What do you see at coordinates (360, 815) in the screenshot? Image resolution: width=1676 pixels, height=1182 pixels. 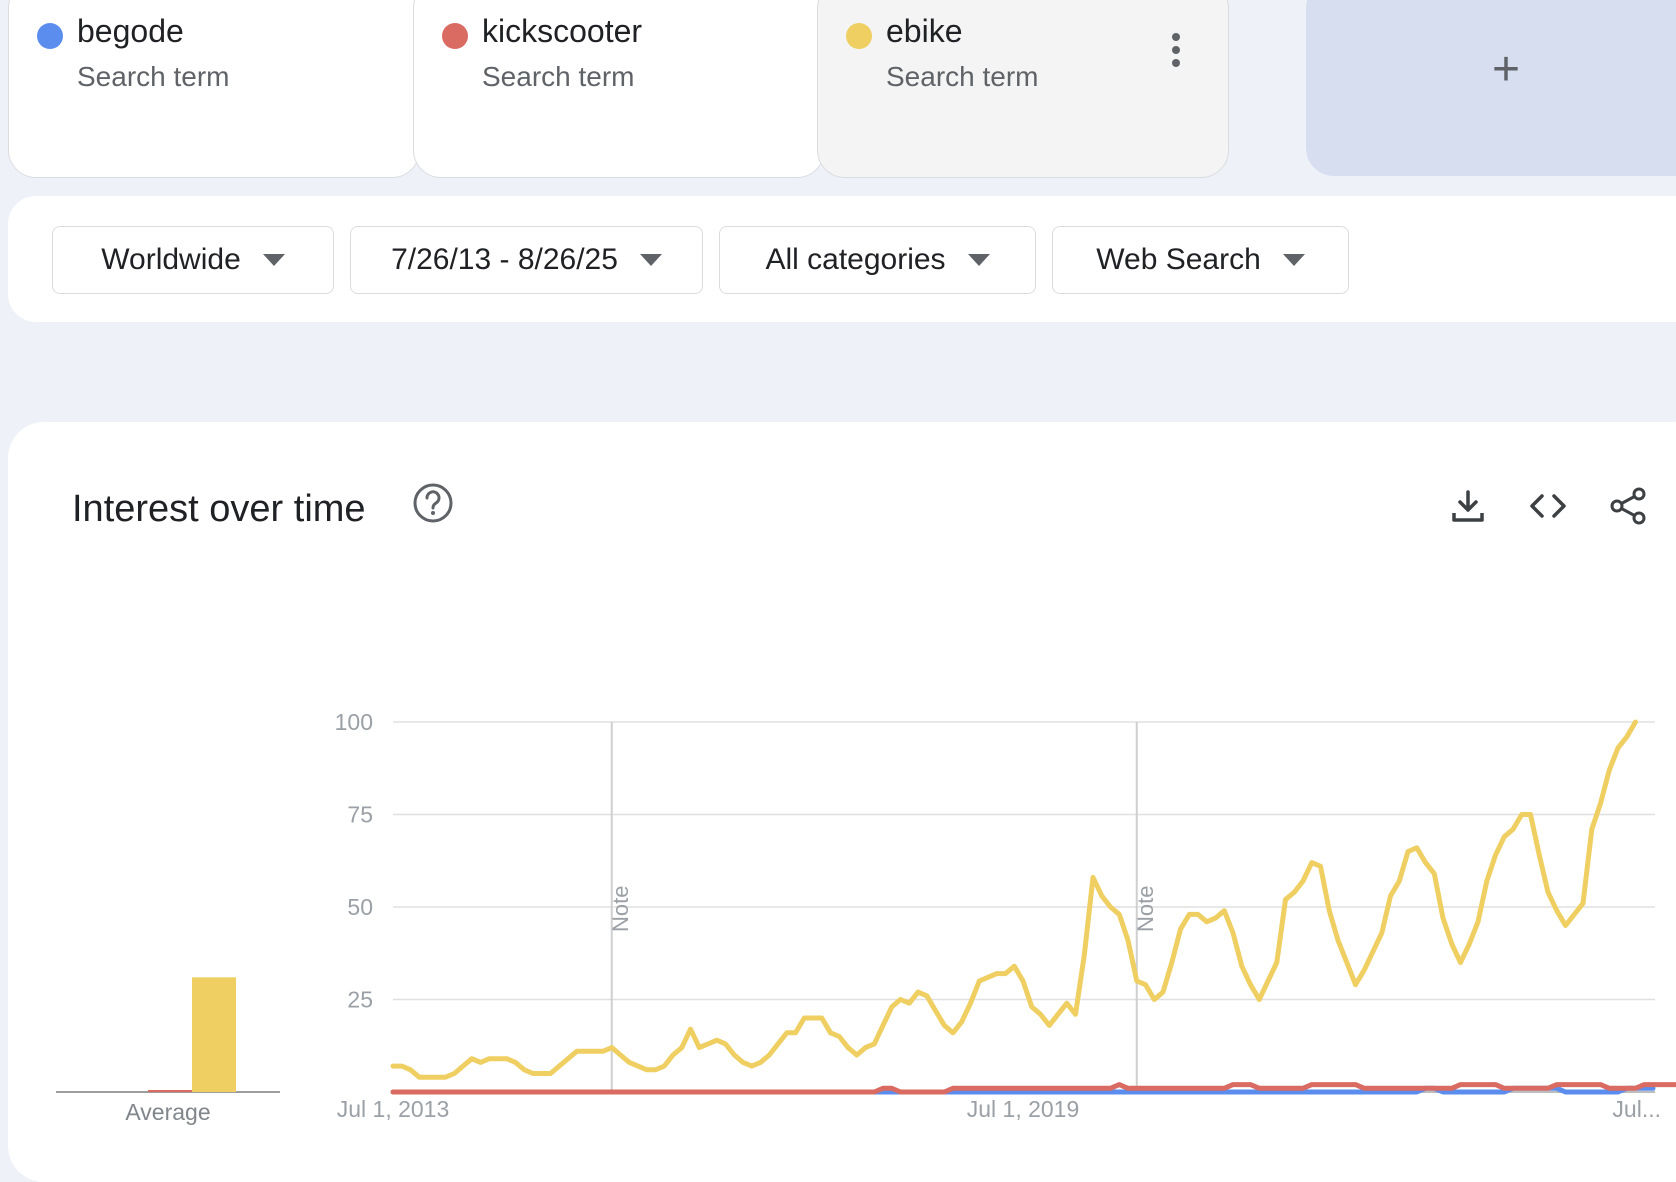 I see `y-tick-label: 75` at bounding box center [360, 815].